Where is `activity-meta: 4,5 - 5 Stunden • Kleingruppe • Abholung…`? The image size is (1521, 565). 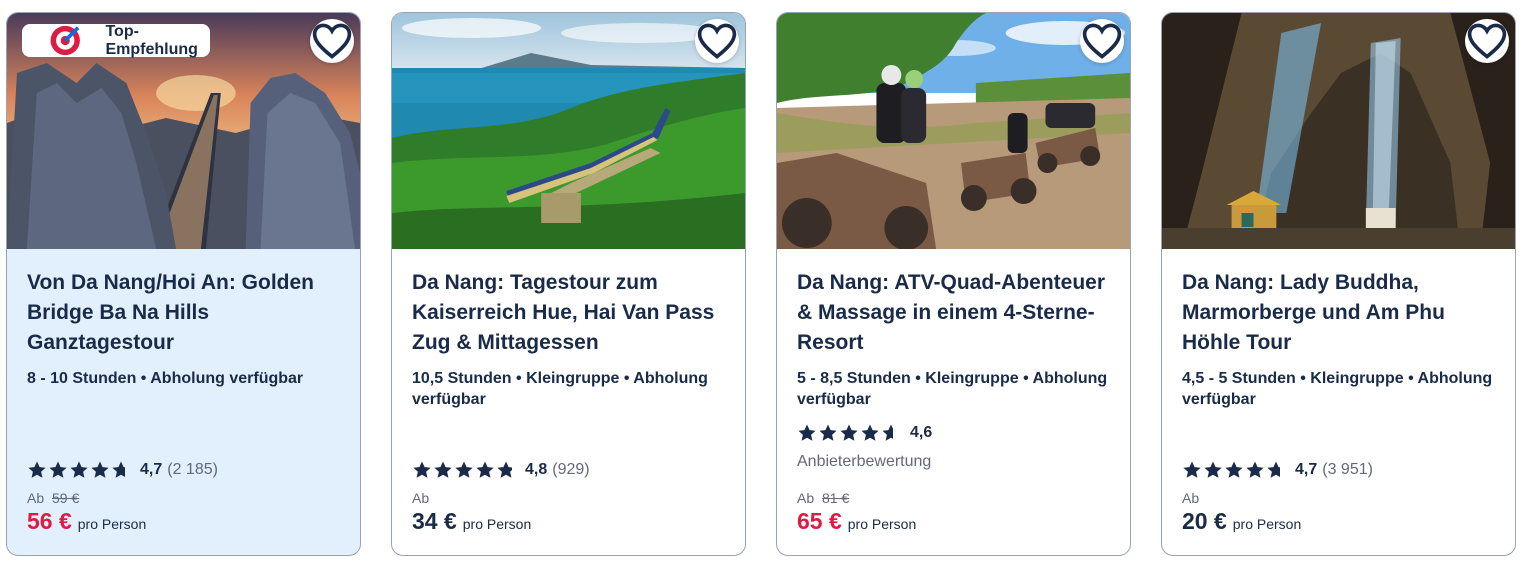 activity-meta: 4,5 - 5 Stunden • Kleingruppe • Abholung… is located at coordinates (1337, 389).